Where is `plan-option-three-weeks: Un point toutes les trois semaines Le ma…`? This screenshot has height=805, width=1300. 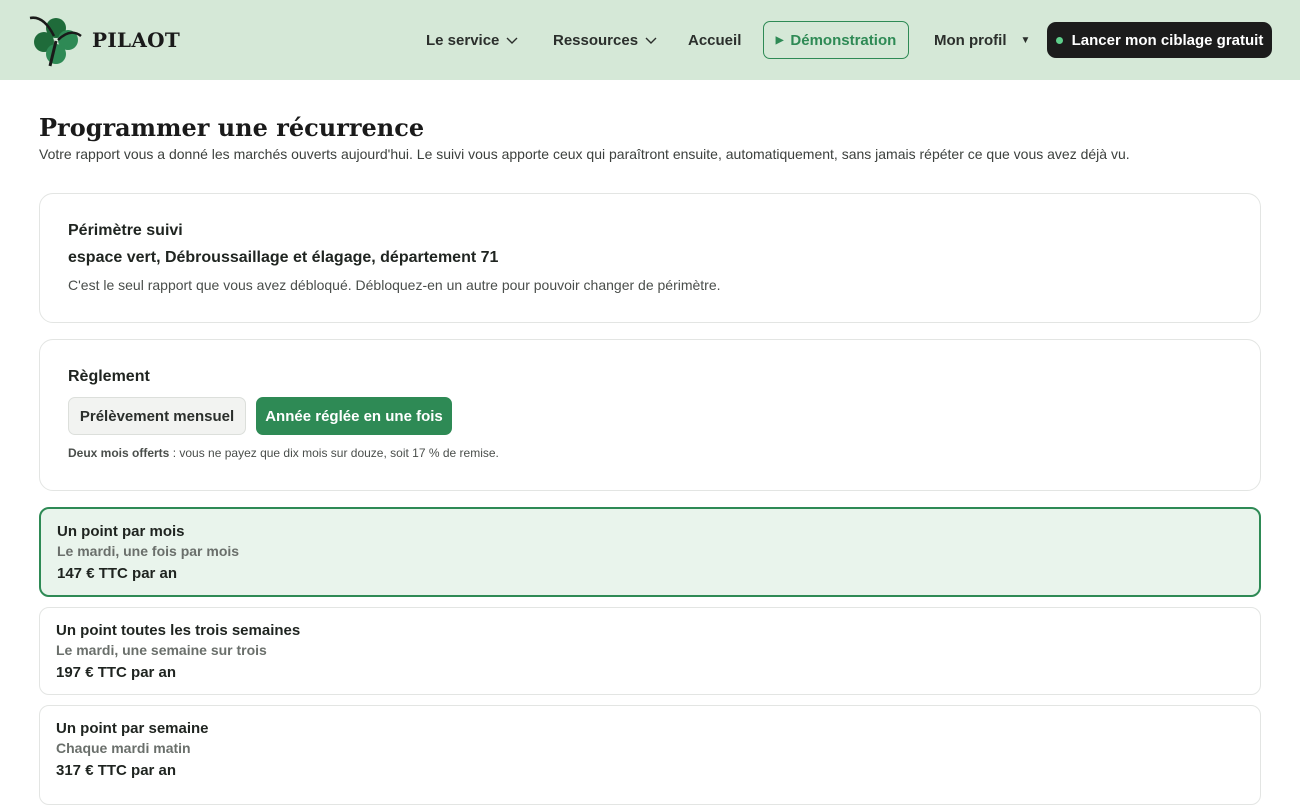
plan-option-three-weeks: Un point toutes les trois semaines Le ma… is located at coordinates (650, 651).